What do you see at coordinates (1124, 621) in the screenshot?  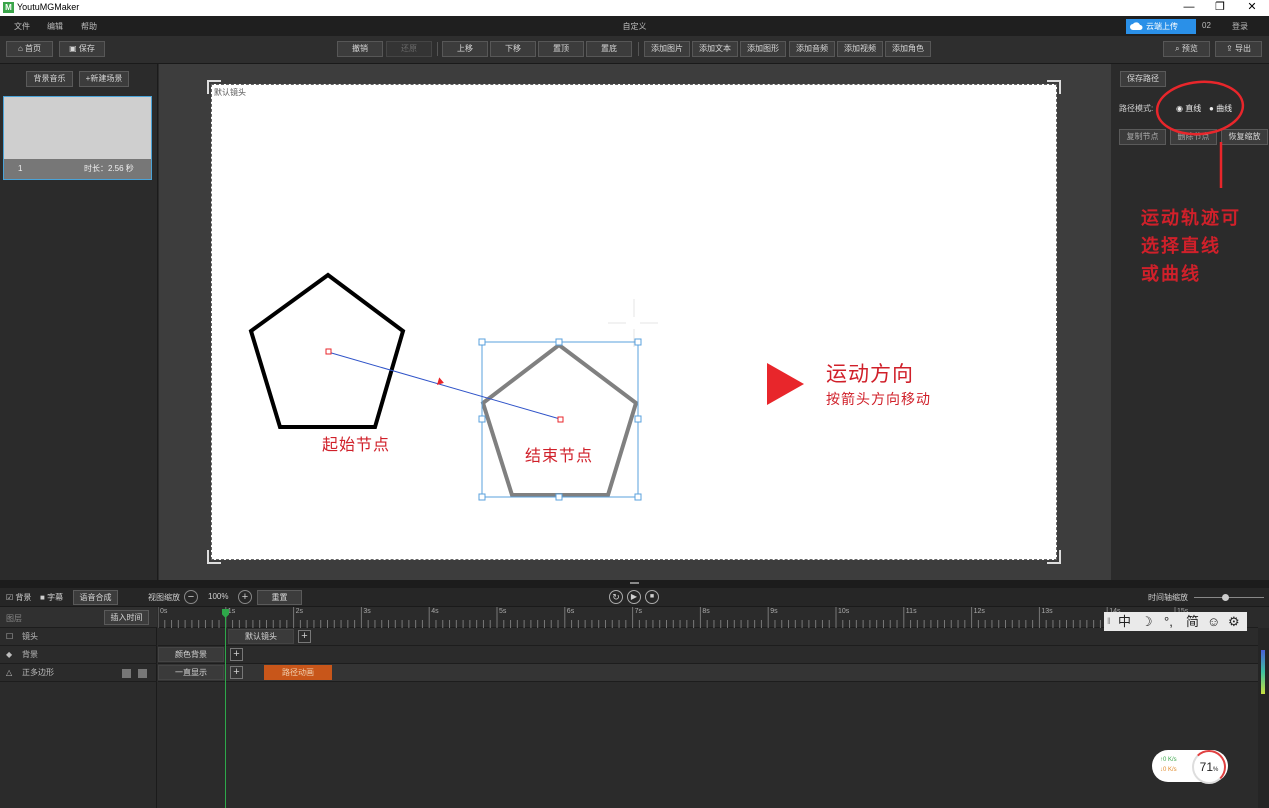 I see `ime-chinese-mode: 中` at bounding box center [1124, 621].